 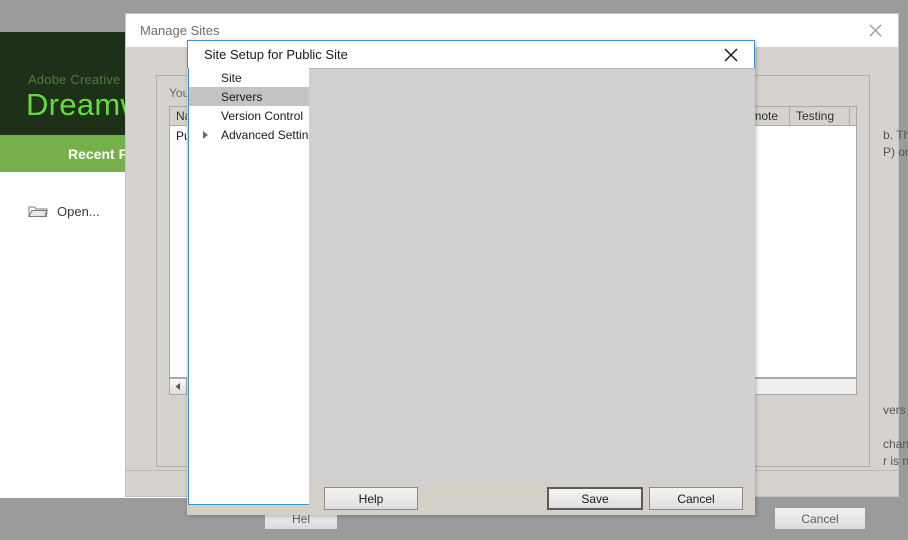 I want to click on nav-item-label: Site, so click(x=231, y=77).